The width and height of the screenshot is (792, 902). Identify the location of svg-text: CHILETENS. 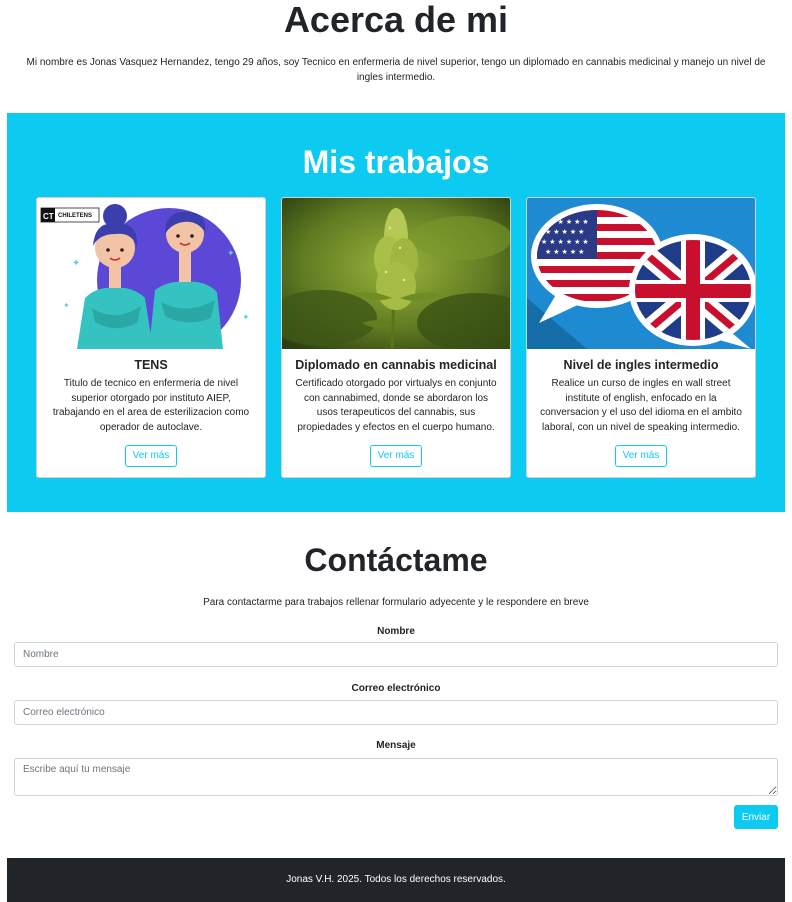
(75, 216).